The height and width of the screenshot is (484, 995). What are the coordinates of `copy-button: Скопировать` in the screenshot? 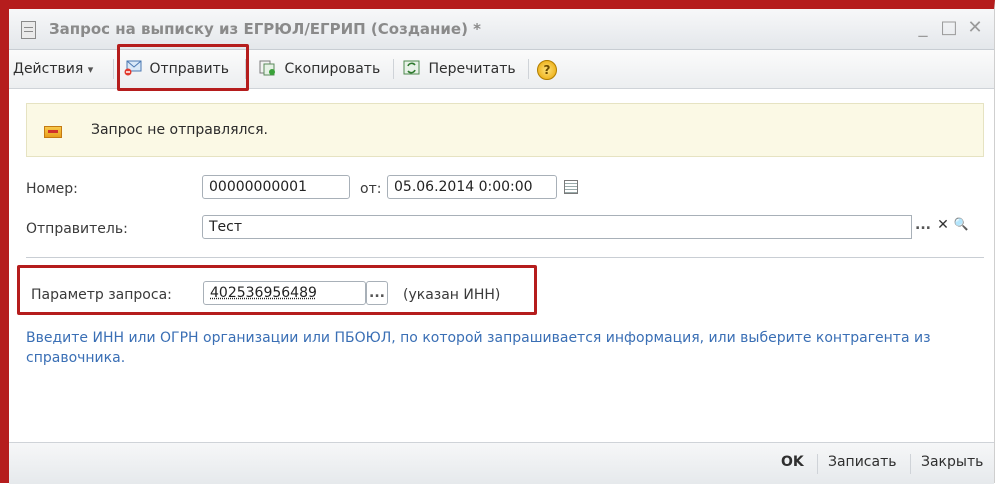 It's located at (319, 69).